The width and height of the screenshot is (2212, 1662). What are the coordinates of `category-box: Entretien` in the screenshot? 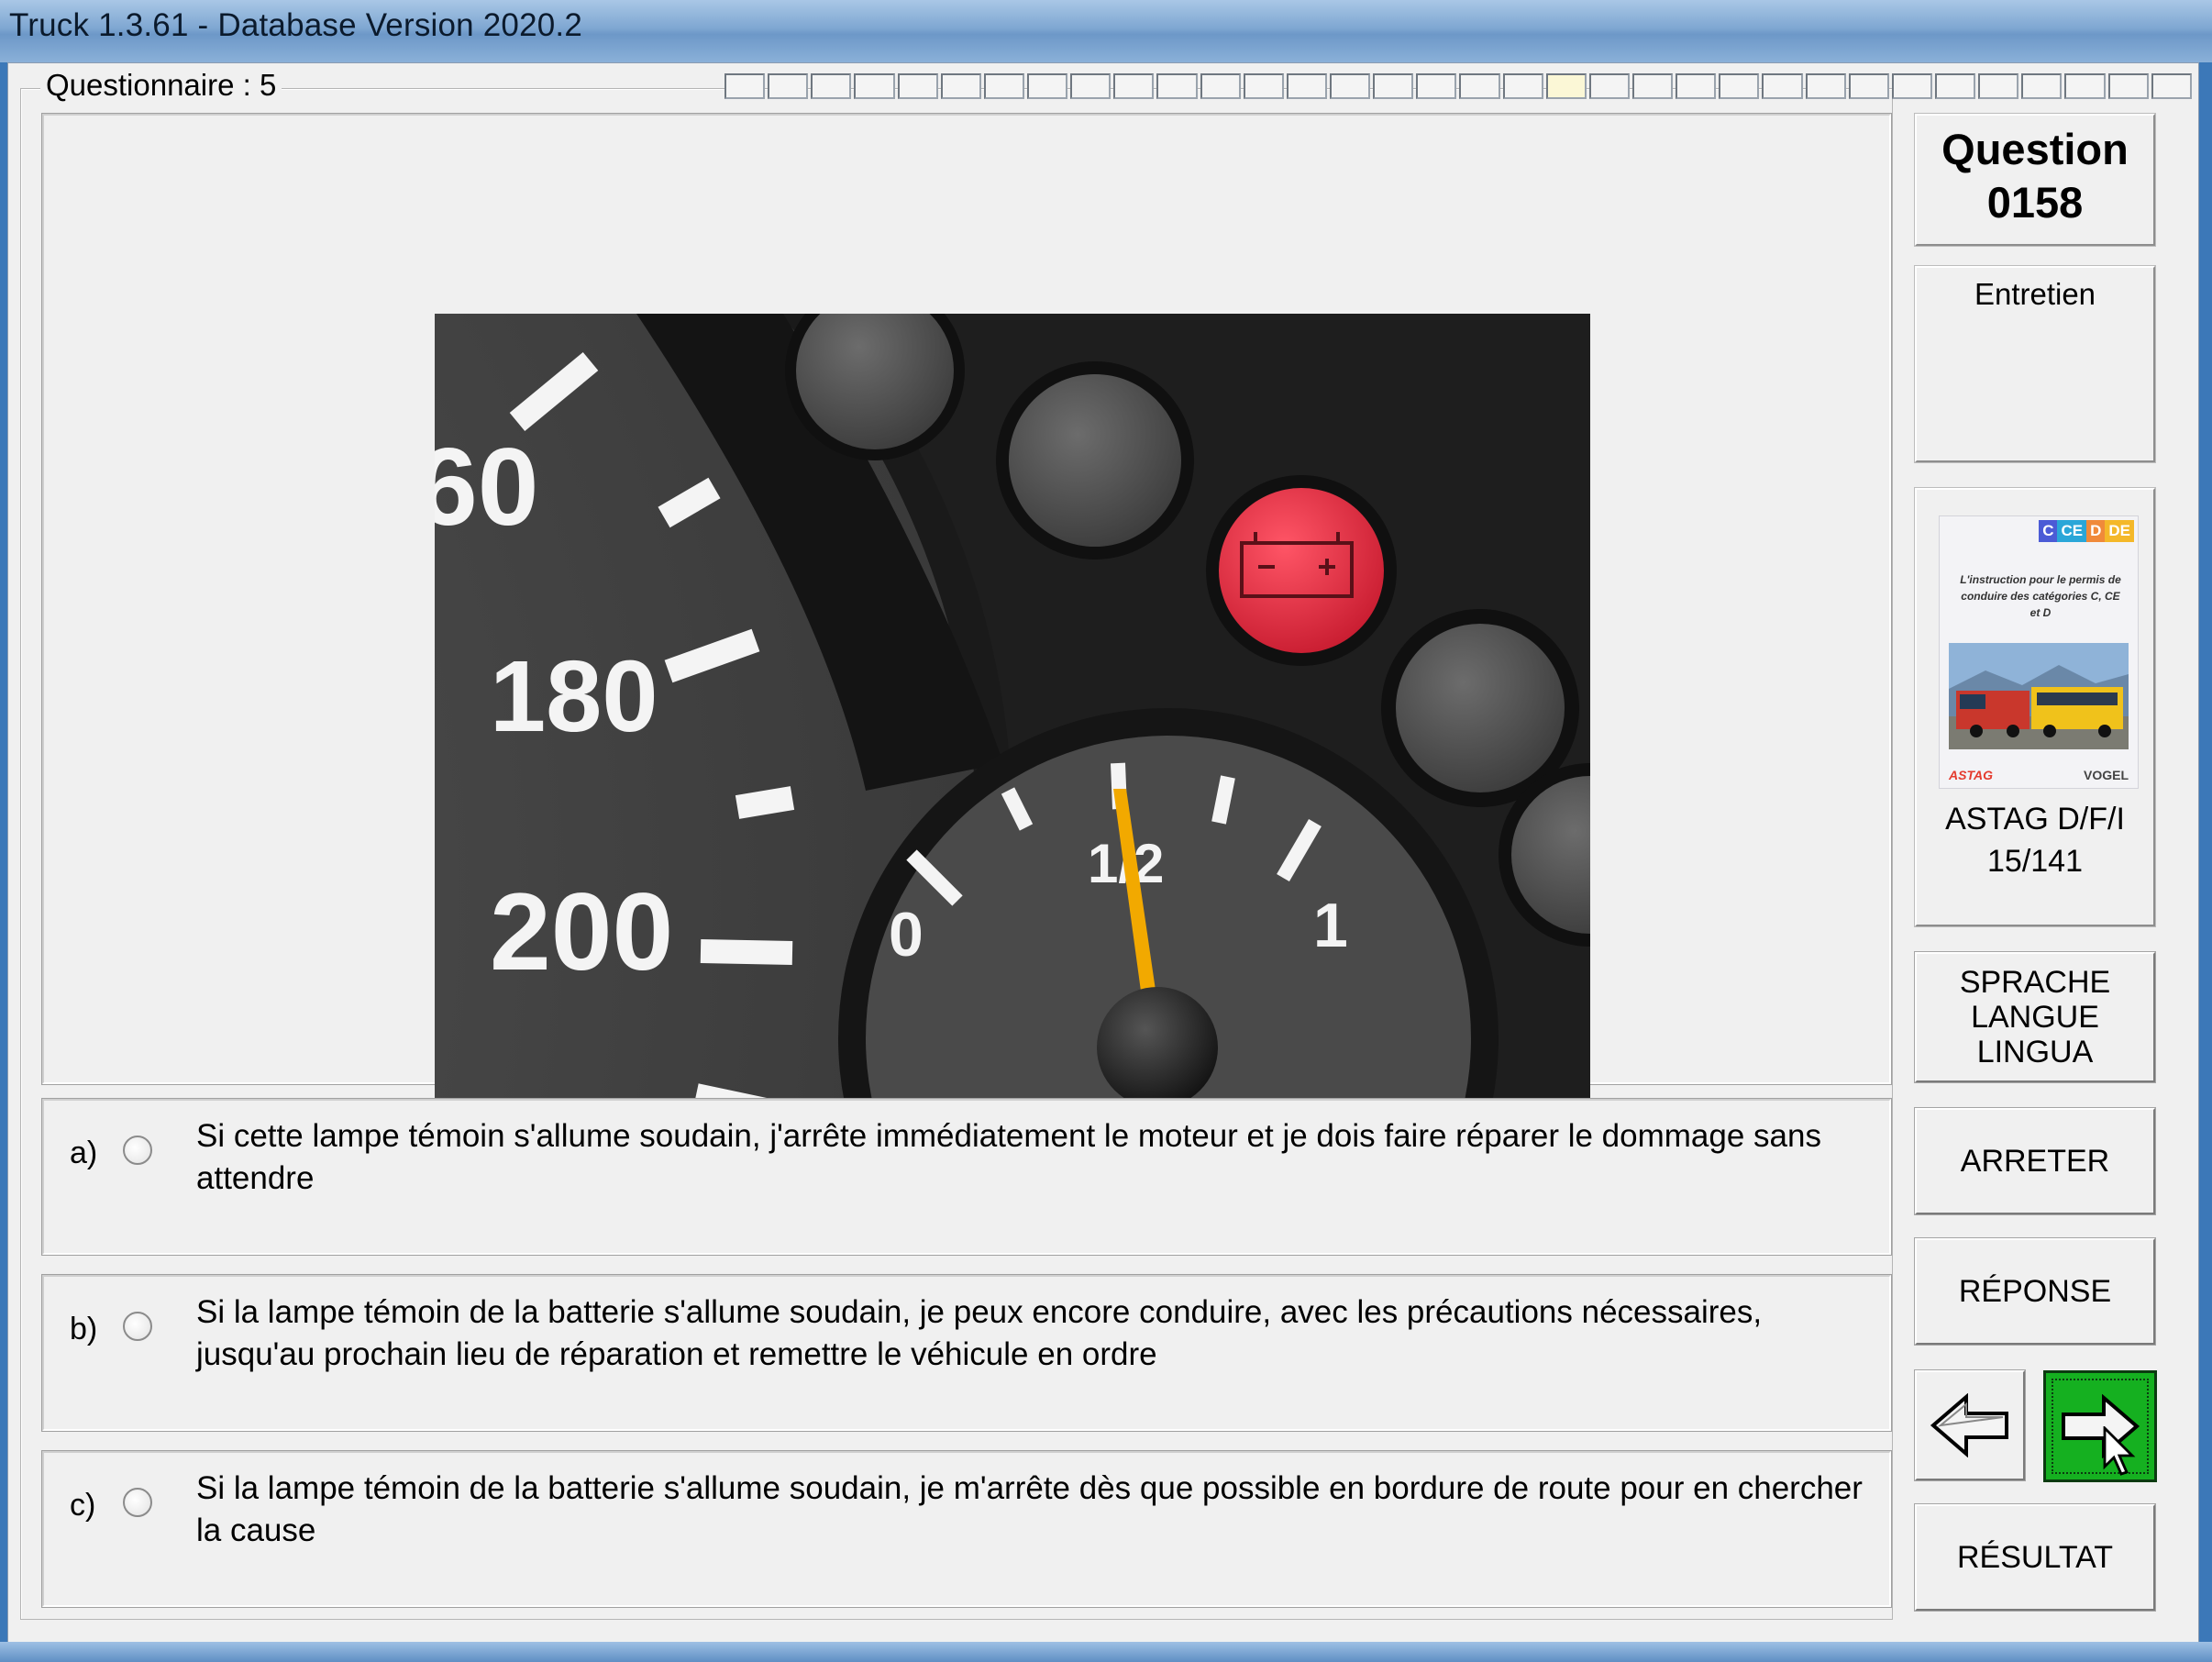 It's located at (2035, 364).